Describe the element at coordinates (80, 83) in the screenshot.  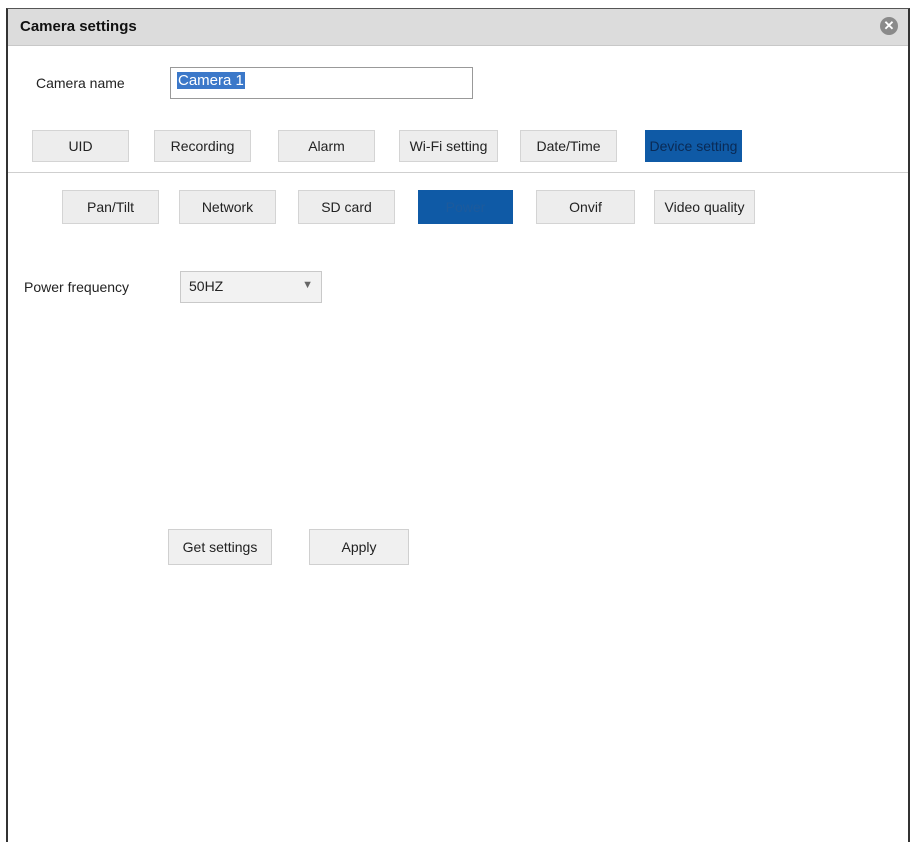
I see `camera-name-label: Camera name` at that location.